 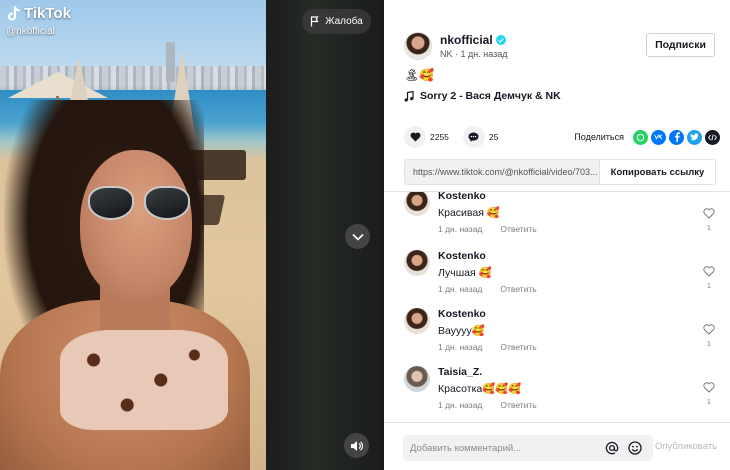 I want to click on follow-button: Подписки, so click(x=680, y=45).